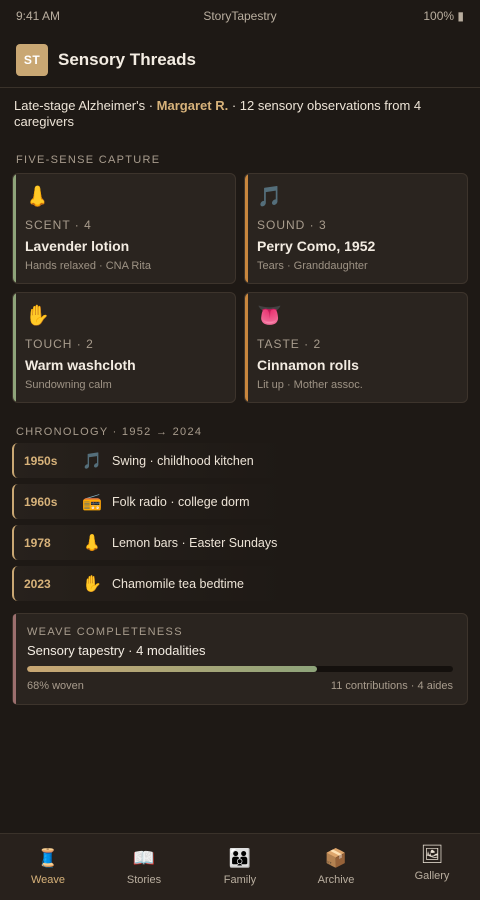 The height and width of the screenshot is (900, 480). Describe the element at coordinates (240, 858) in the screenshot. I see `family-icon: 👪` at that location.